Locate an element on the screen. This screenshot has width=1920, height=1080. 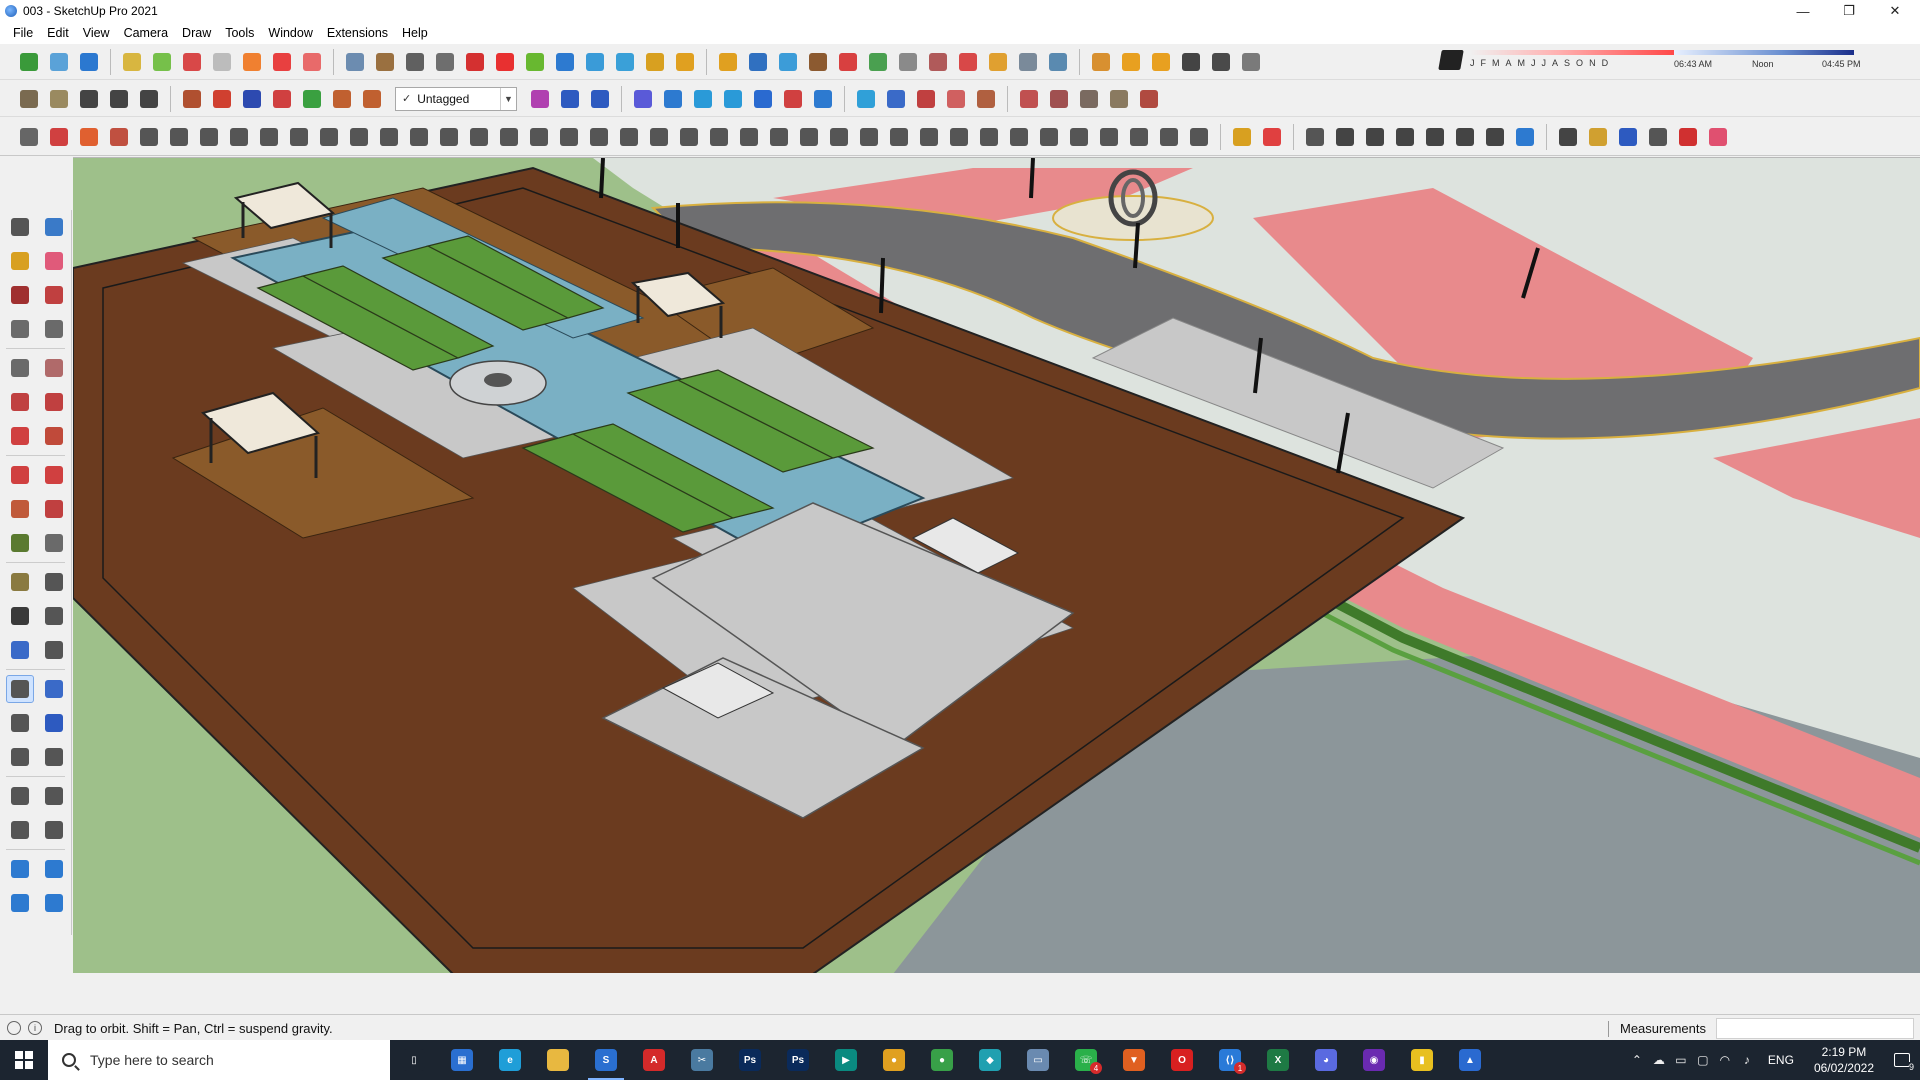
zoom-extents-tool-button is located at coordinates (20, 757).